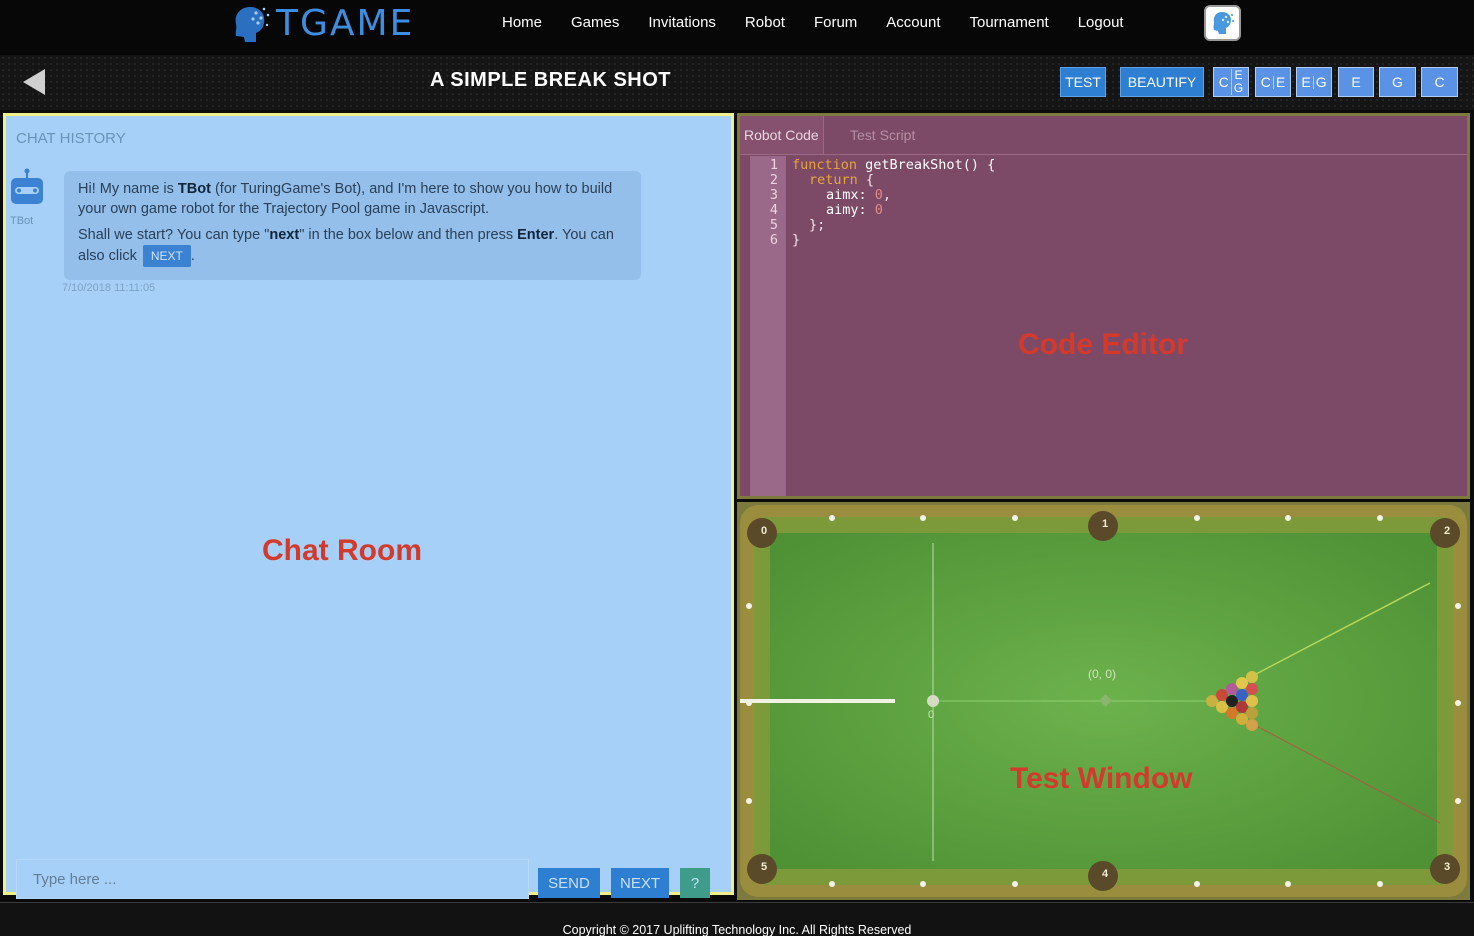 The height and width of the screenshot is (936, 1474). I want to click on cue-ball, so click(933, 701).